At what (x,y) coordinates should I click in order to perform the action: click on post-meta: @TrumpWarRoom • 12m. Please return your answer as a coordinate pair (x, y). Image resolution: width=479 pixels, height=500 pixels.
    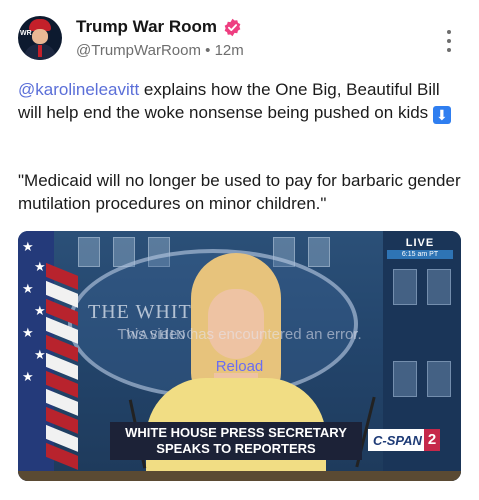
    Looking at the image, I should click on (160, 50).